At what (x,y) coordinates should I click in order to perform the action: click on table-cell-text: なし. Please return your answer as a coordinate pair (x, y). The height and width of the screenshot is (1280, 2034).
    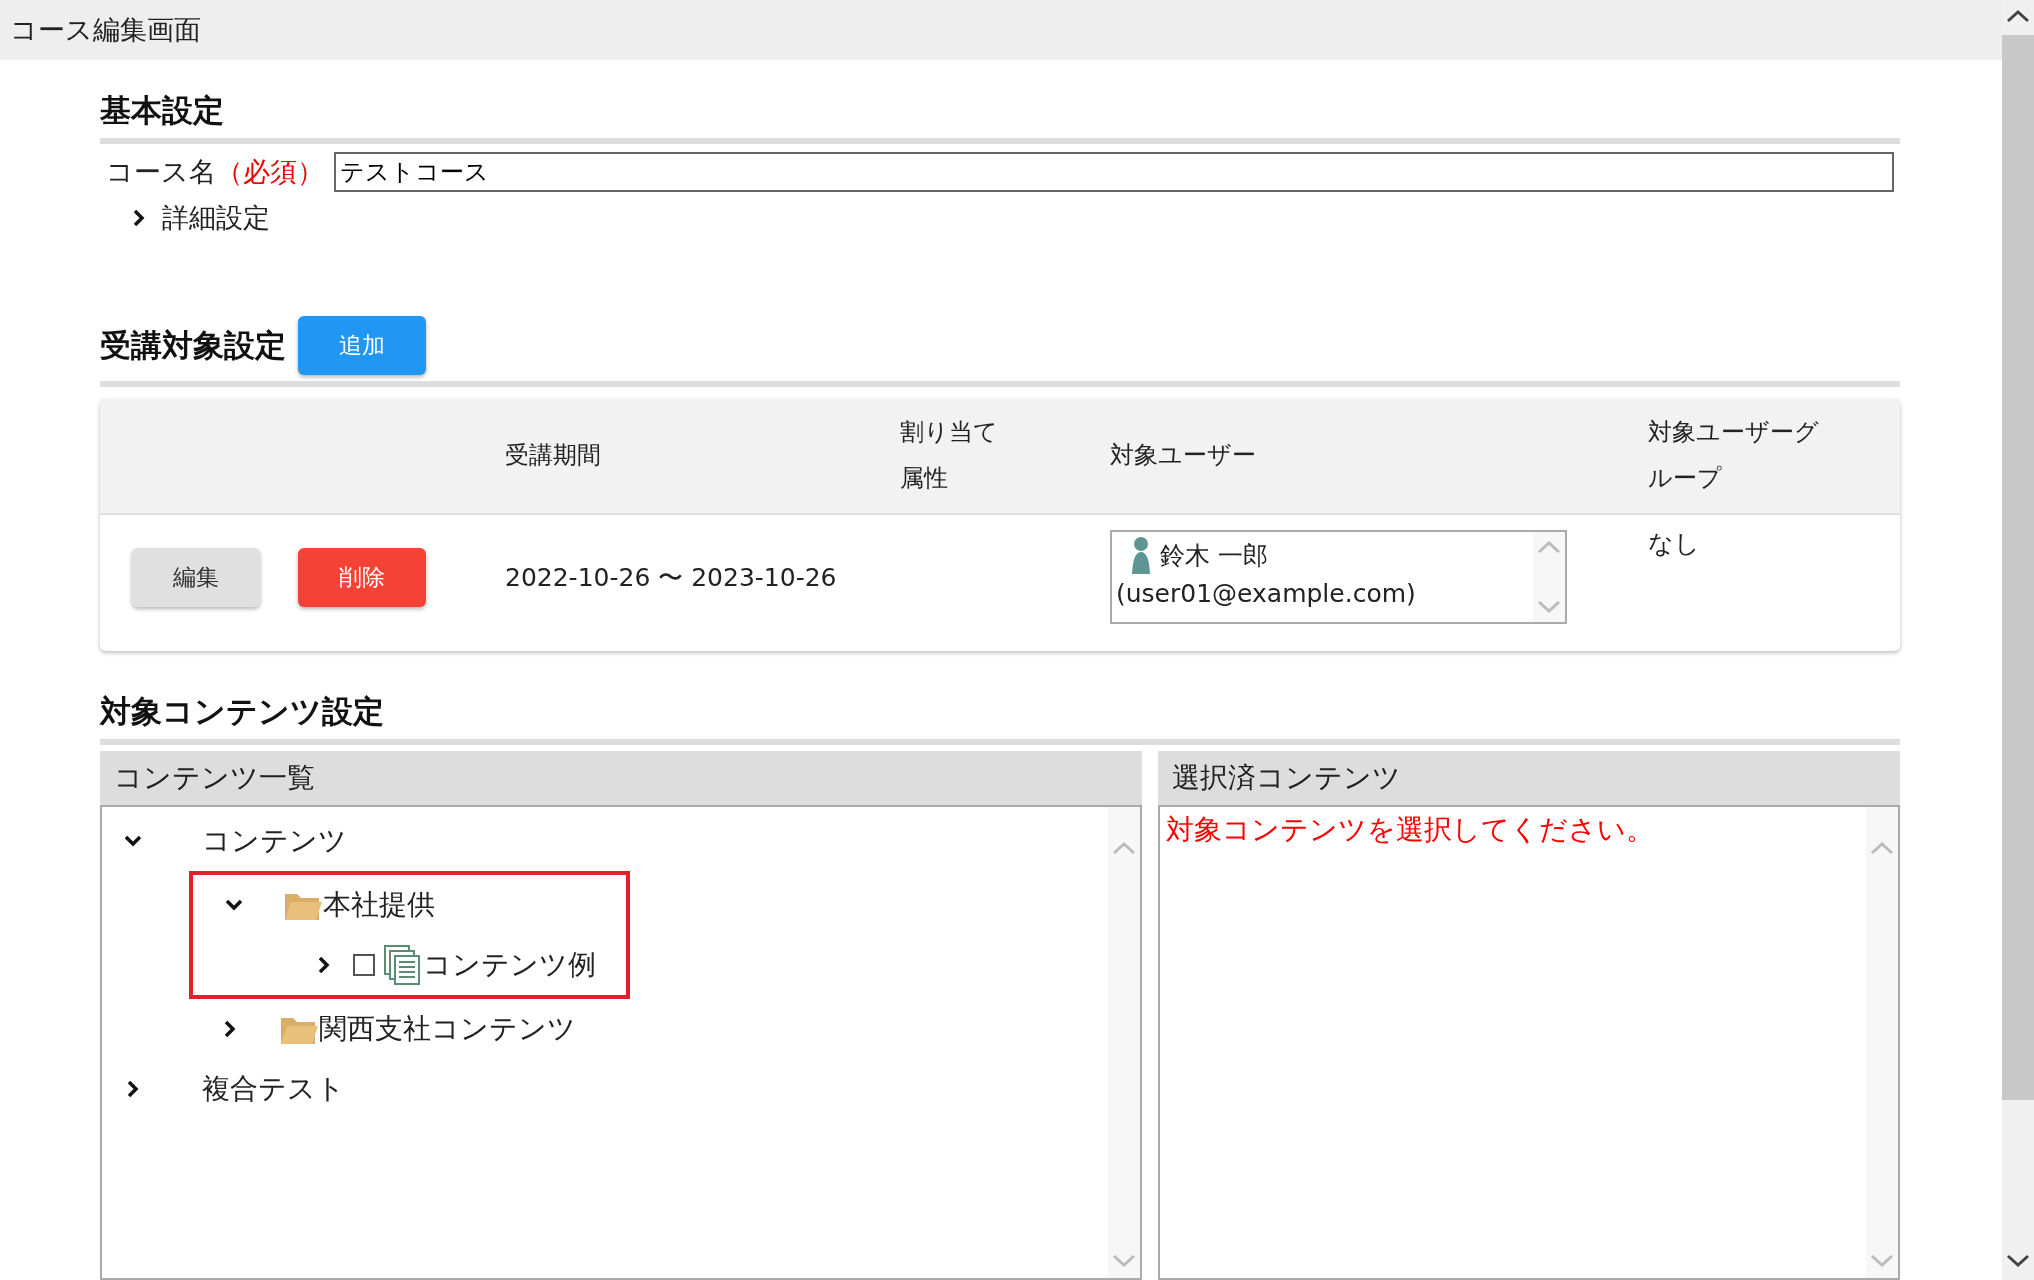
    Looking at the image, I should click on (1674, 544).